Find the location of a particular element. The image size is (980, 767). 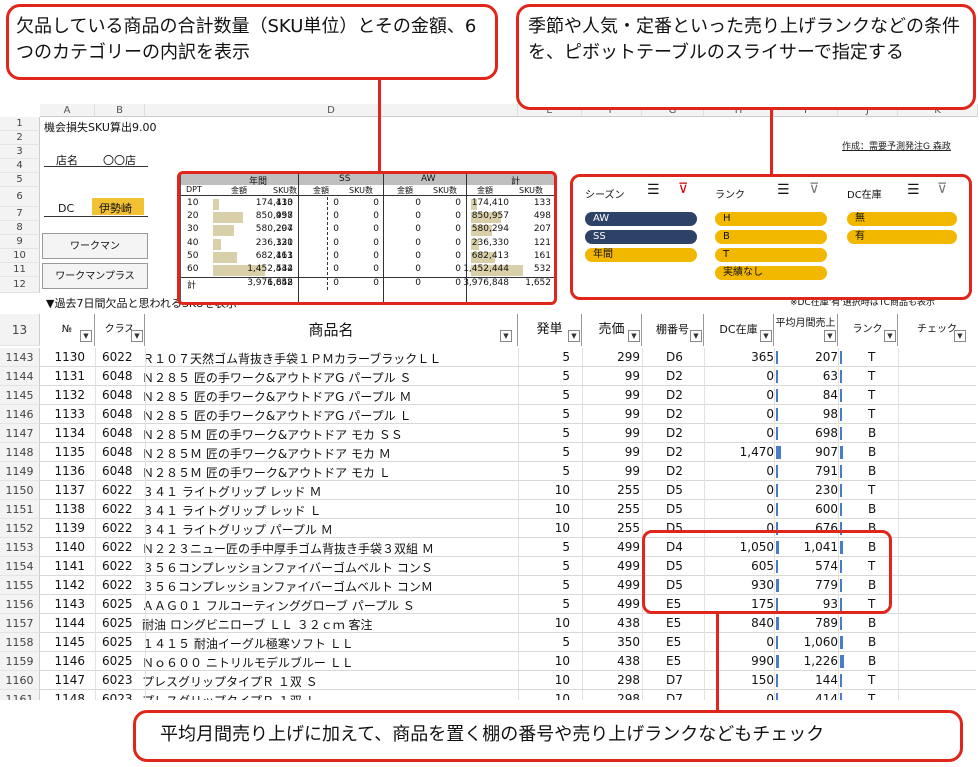

row-cell-name: Ｎ２８５Ｍ 匠の手ワーク&アウトドア モカ Ｍ is located at coordinates (266, 454).